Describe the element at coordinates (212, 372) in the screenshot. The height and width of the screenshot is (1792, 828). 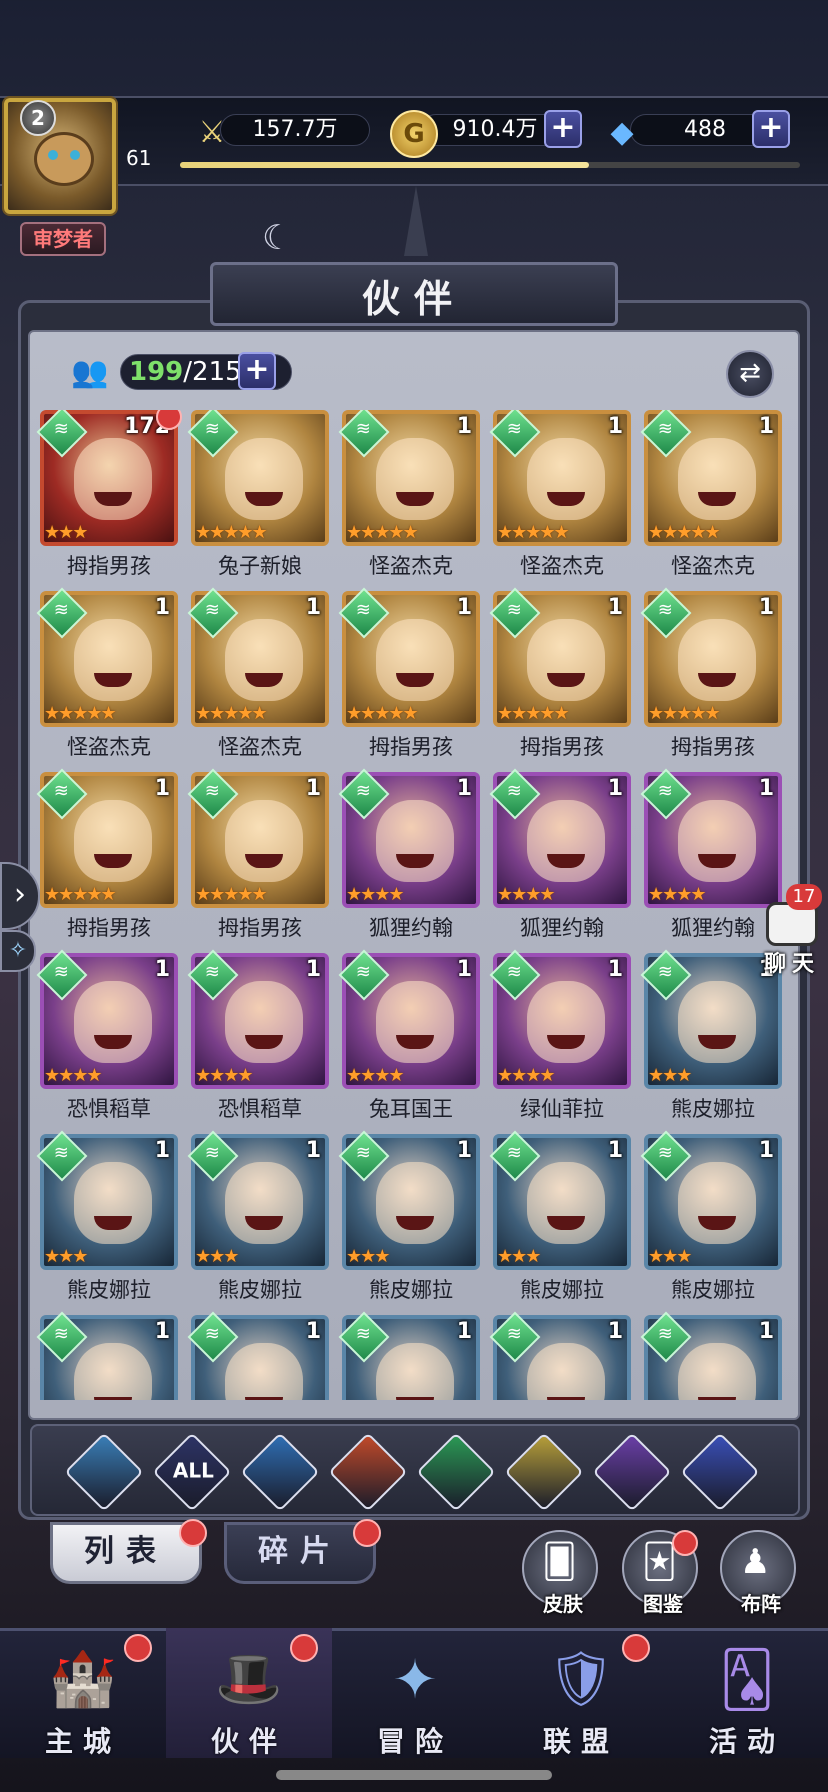
I see `partner-count-total: /215` at that location.